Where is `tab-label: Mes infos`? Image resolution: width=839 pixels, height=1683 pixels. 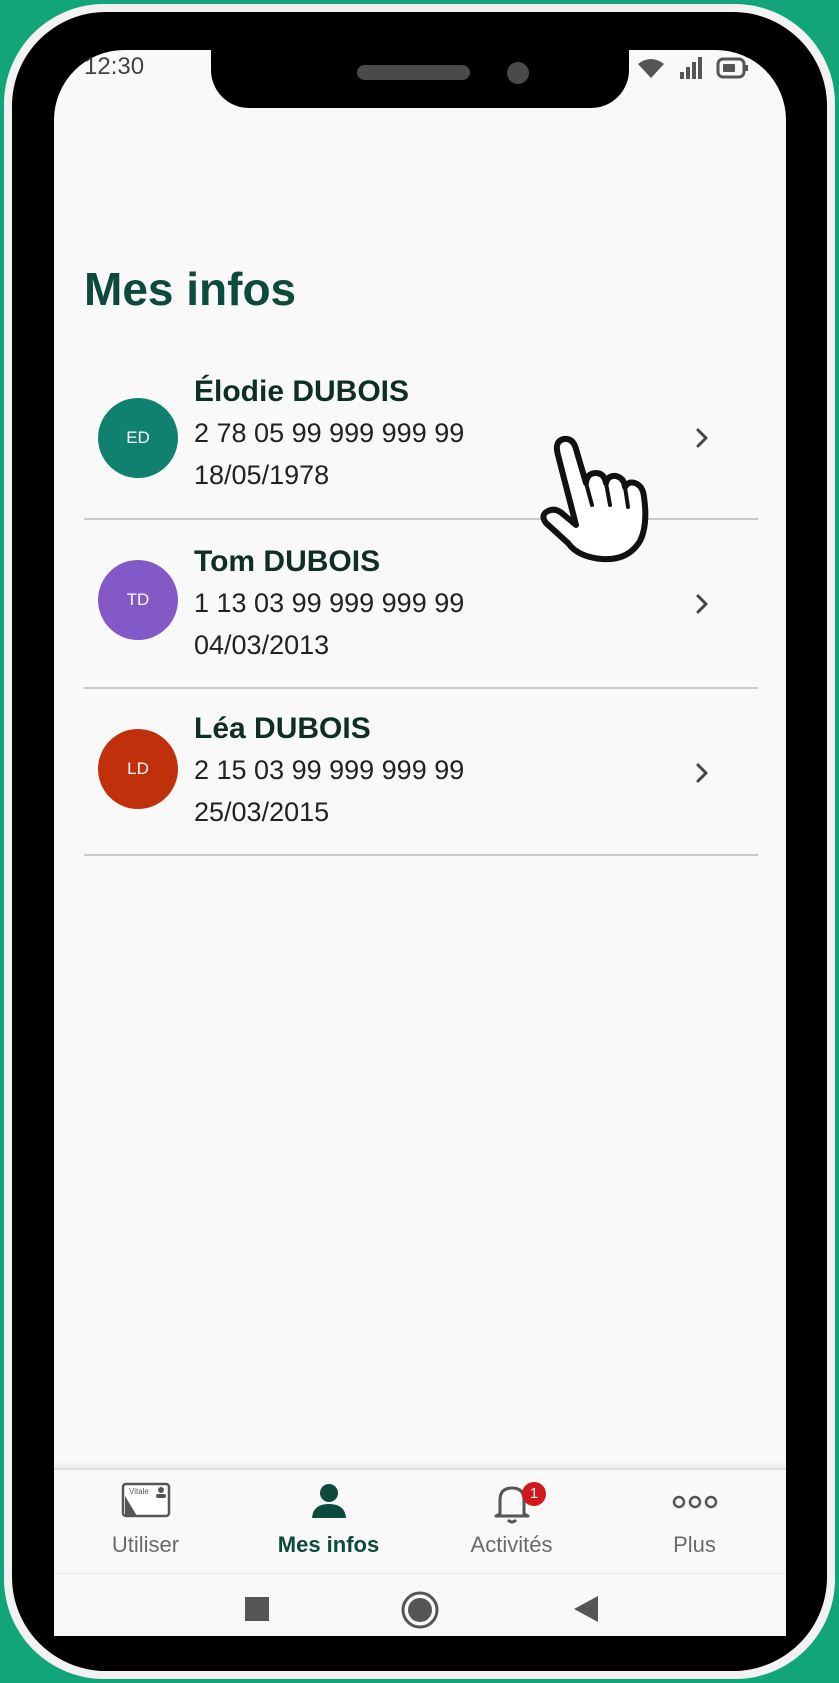 tab-label: Mes infos is located at coordinates (328, 1544).